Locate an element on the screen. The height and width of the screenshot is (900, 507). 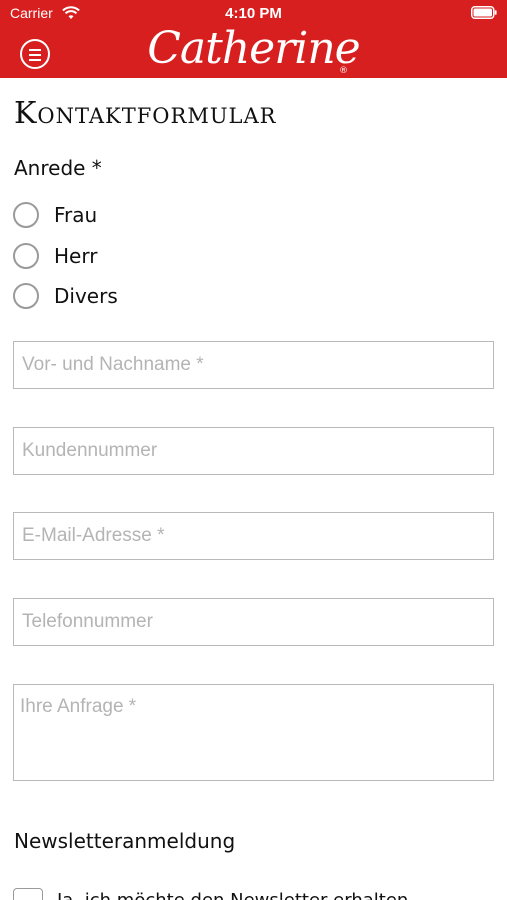
brand-logo: Catherine is located at coordinates (253, 49).